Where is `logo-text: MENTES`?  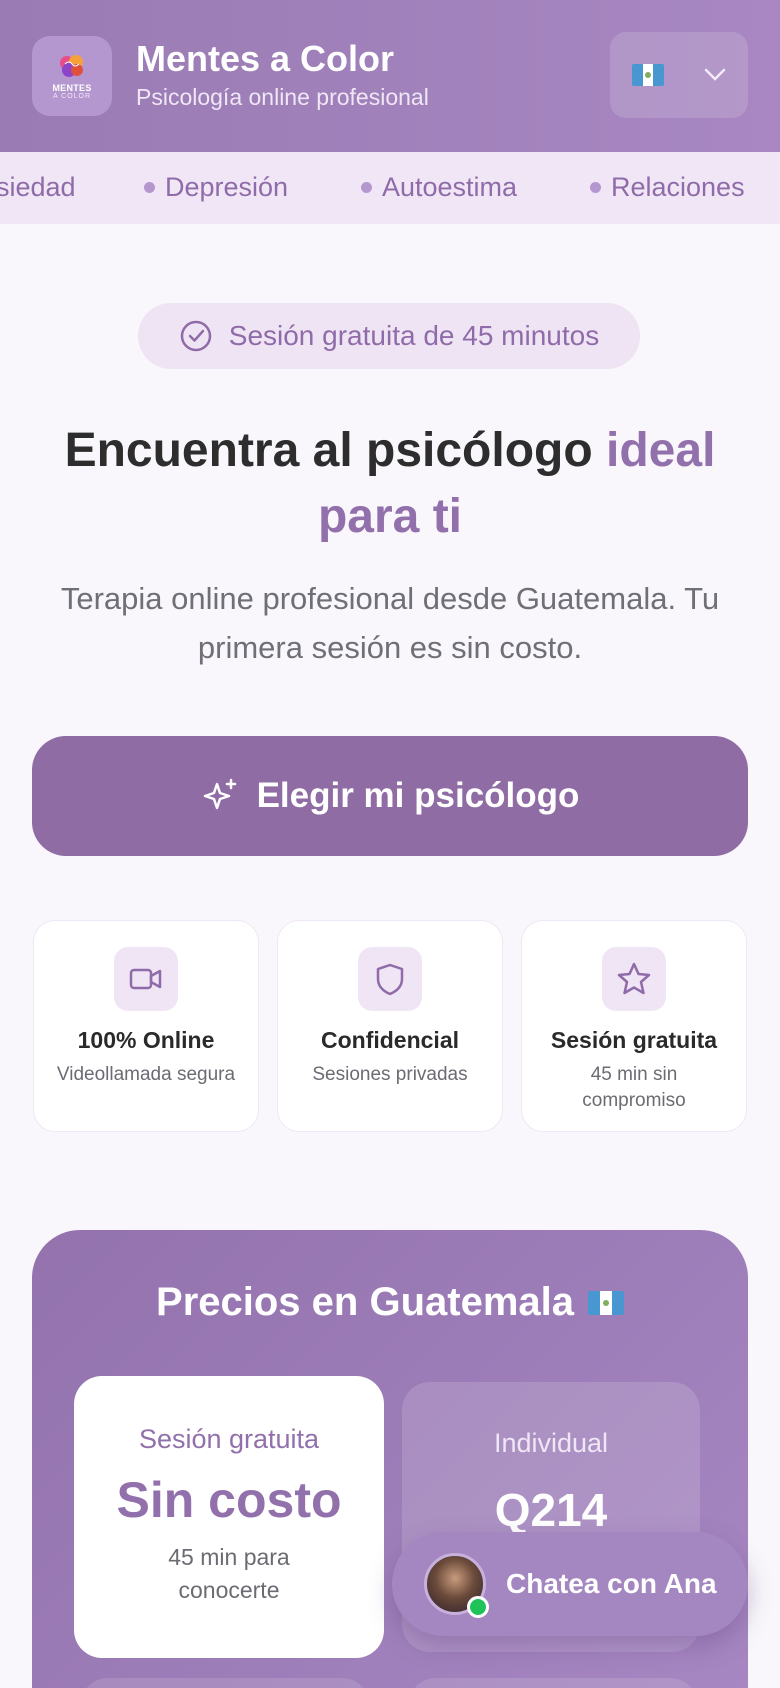
logo-text: MENTES is located at coordinates (72, 88).